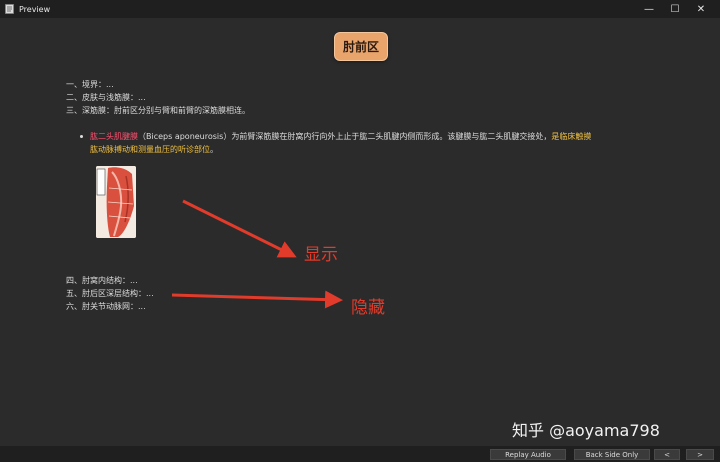  I want to click on back-side-only-button: Back Side Only, so click(612, 454).